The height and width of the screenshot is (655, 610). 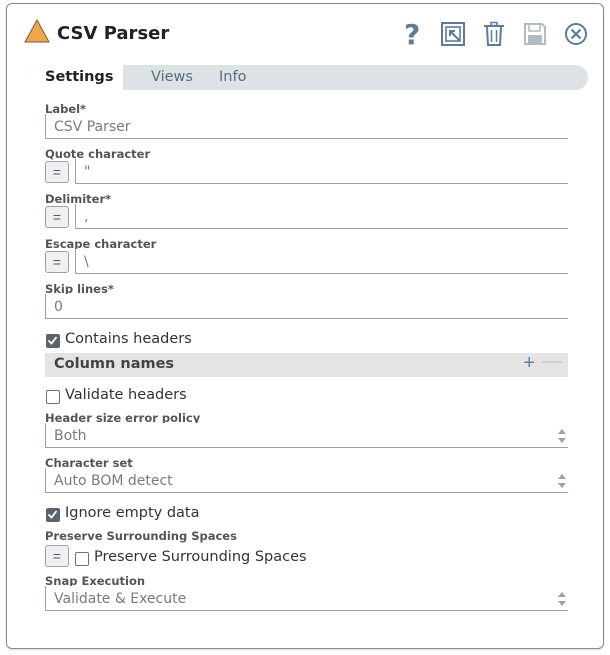 I want to click on close-button, so click(x=575, y=34).